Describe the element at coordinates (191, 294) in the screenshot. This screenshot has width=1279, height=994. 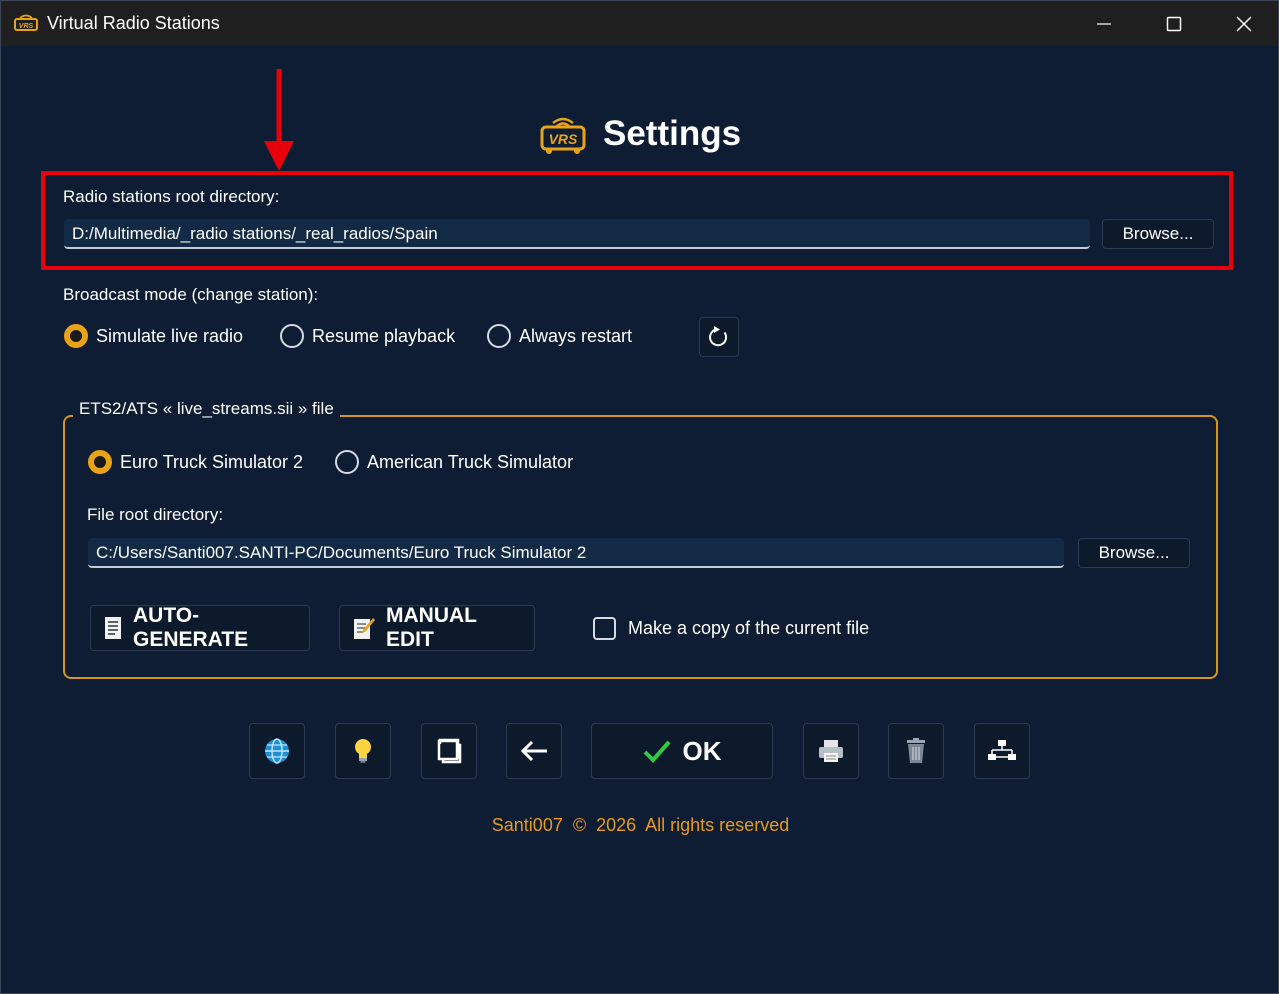
I see `broadcast-mode-label: Broadcast mode (change station):` at that location.